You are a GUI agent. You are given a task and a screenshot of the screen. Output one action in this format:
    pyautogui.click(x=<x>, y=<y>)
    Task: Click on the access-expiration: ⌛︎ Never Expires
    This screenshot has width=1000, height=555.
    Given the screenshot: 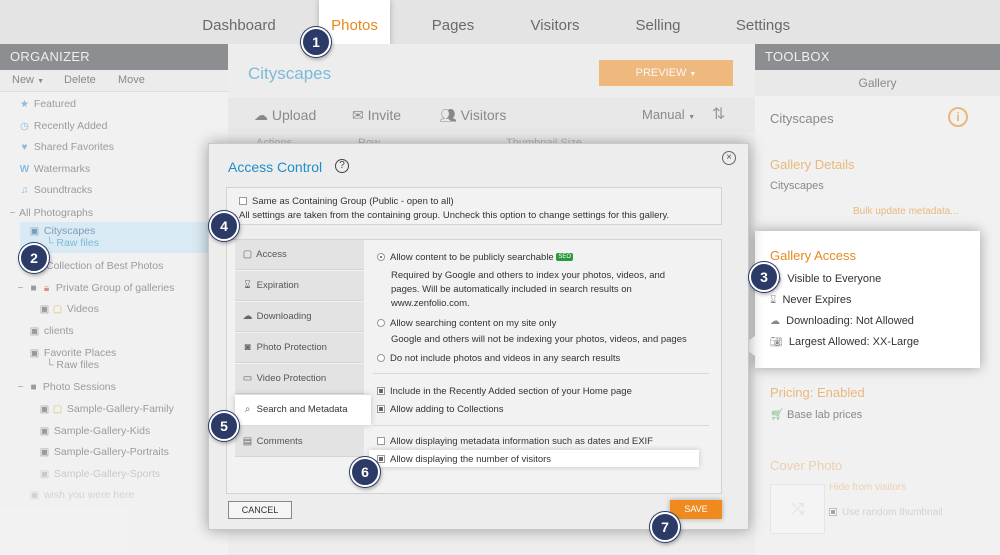 What is the action you would take?
    pyautogui.click(x=811, y=300)
    